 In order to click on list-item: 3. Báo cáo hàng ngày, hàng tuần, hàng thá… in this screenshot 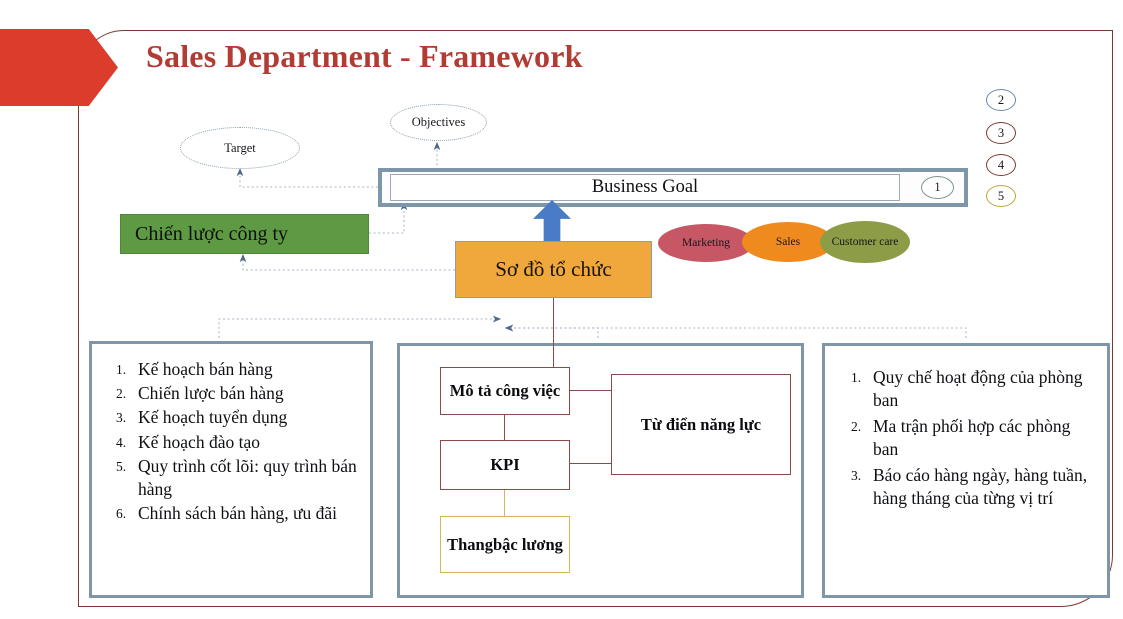, I will do `click(966, 487)`.